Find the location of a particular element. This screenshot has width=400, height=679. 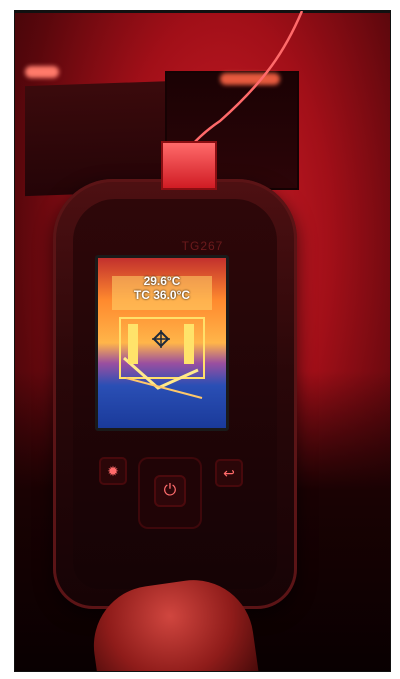

thermal-display: 29.6°C TC 36.0°C is located at coordinates (162, 343).